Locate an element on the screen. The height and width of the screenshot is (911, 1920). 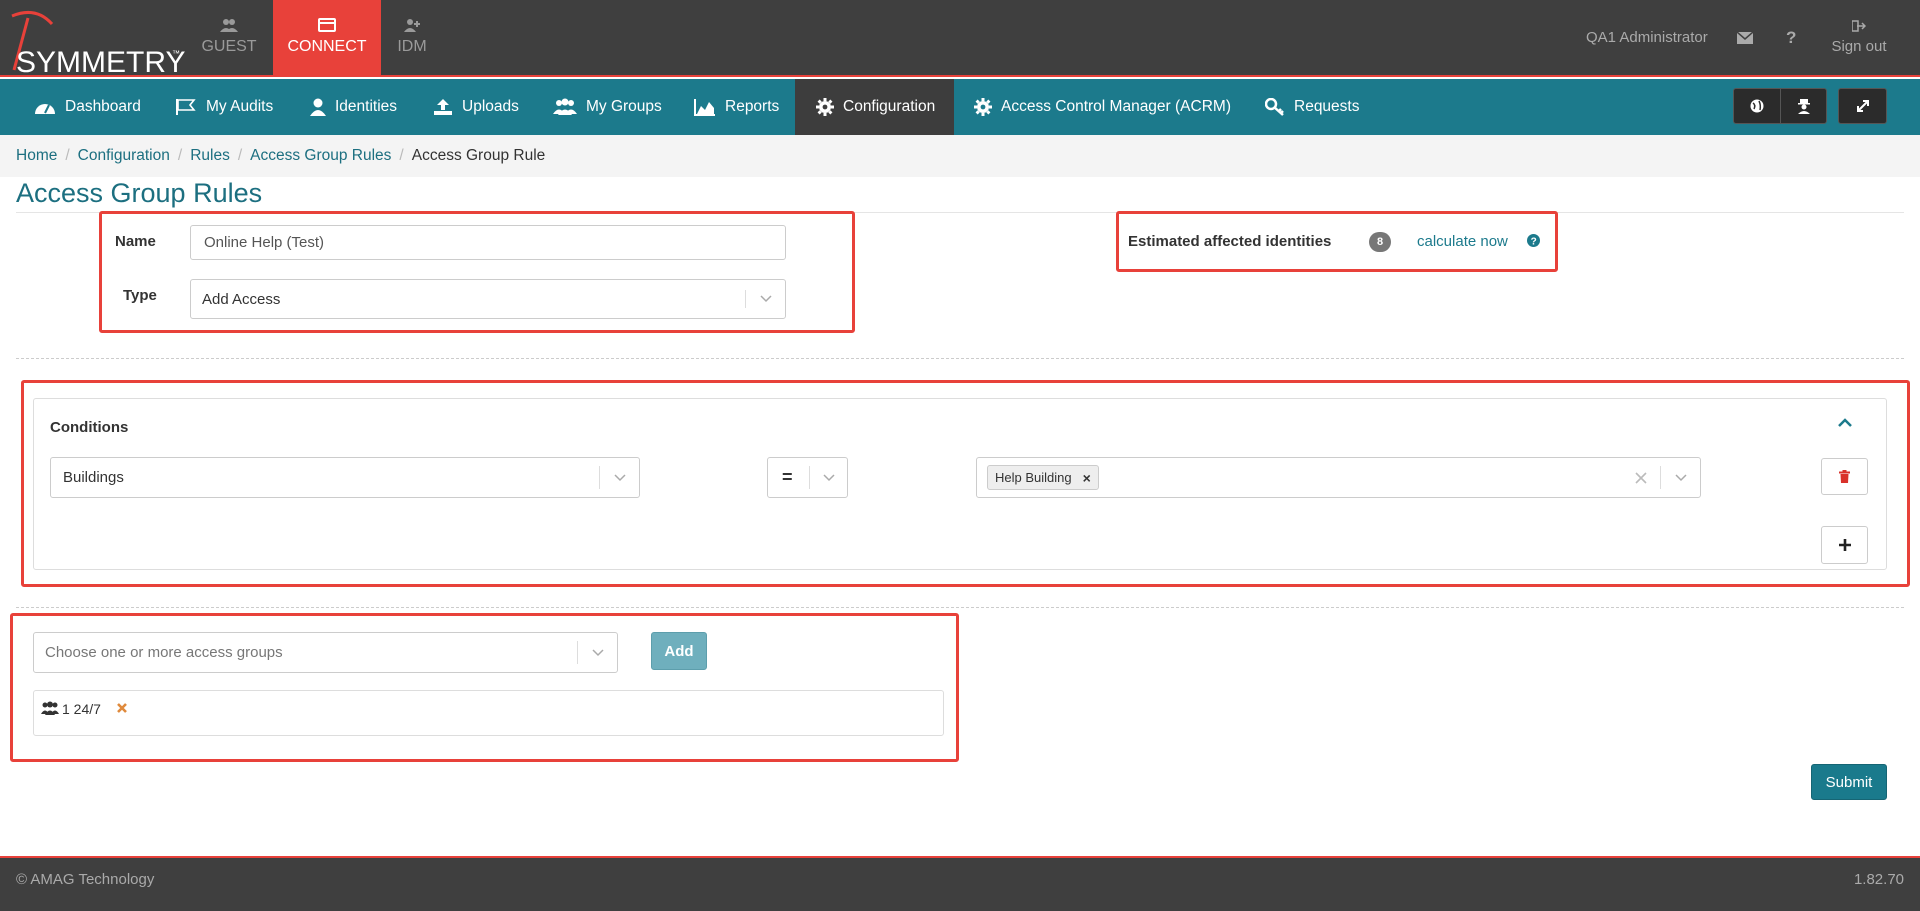
expand-icon is located at coordinates (1862, 106).